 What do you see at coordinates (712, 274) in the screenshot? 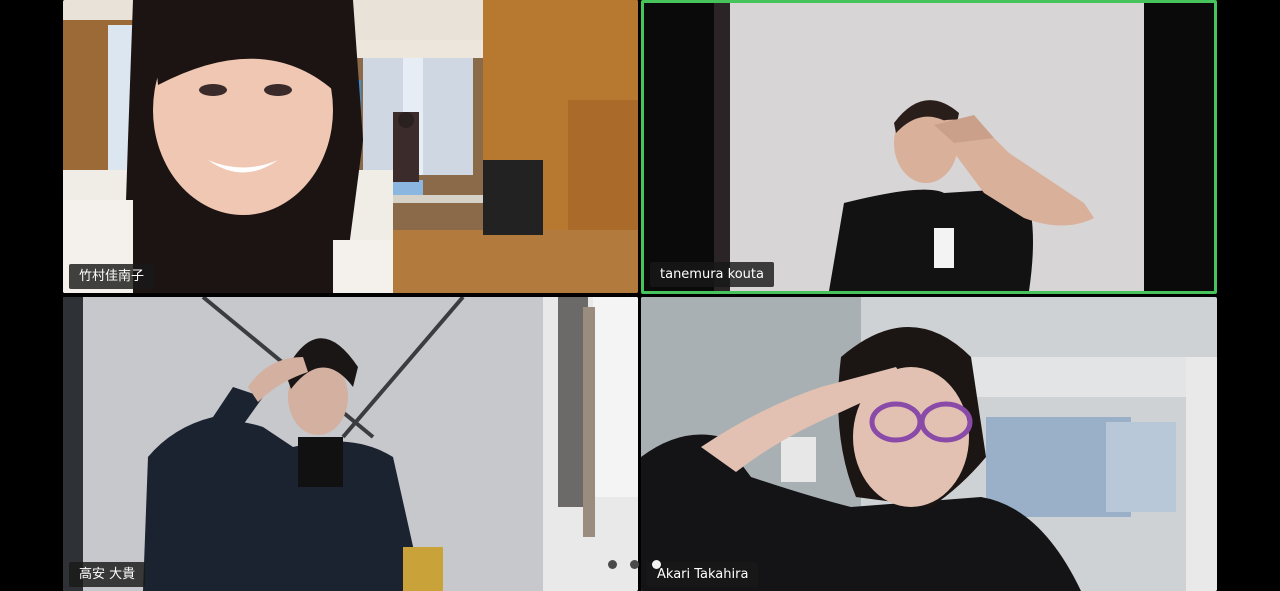
I see `participant-name-label: tanemura kouta` at bounding box center [712, 274].